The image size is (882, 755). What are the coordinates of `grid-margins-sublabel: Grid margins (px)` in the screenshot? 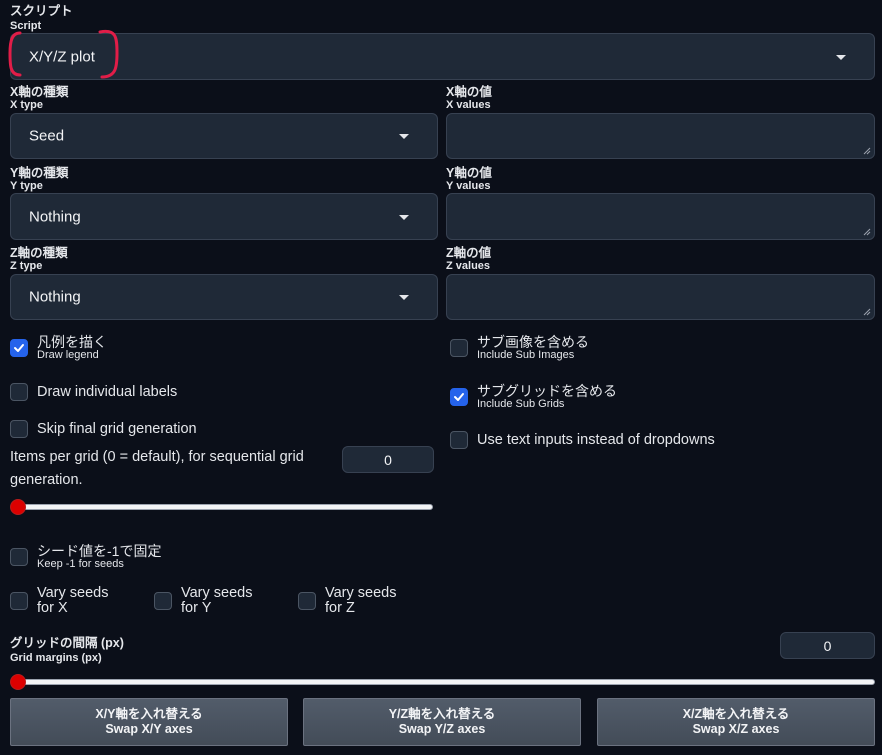 It's located at (56, 658).